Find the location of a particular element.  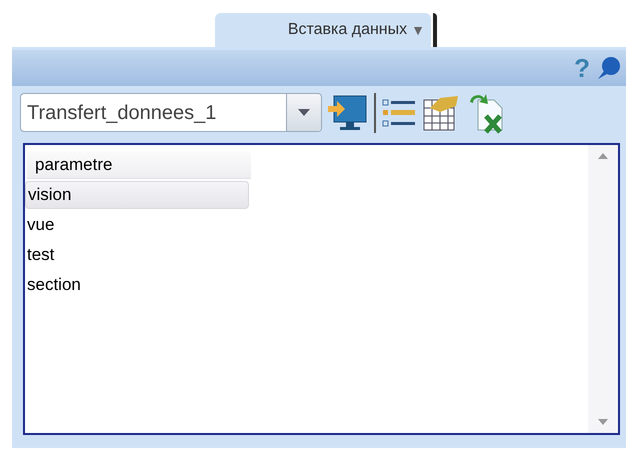

table-icon is located at coordinates (441, 113).